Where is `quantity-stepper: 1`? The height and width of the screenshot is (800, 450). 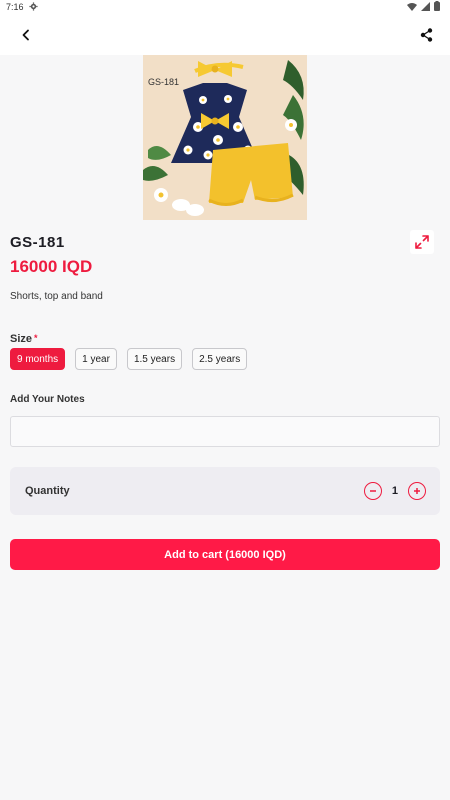 quantity-stepper: 1 is located at coordinates (394, 491).